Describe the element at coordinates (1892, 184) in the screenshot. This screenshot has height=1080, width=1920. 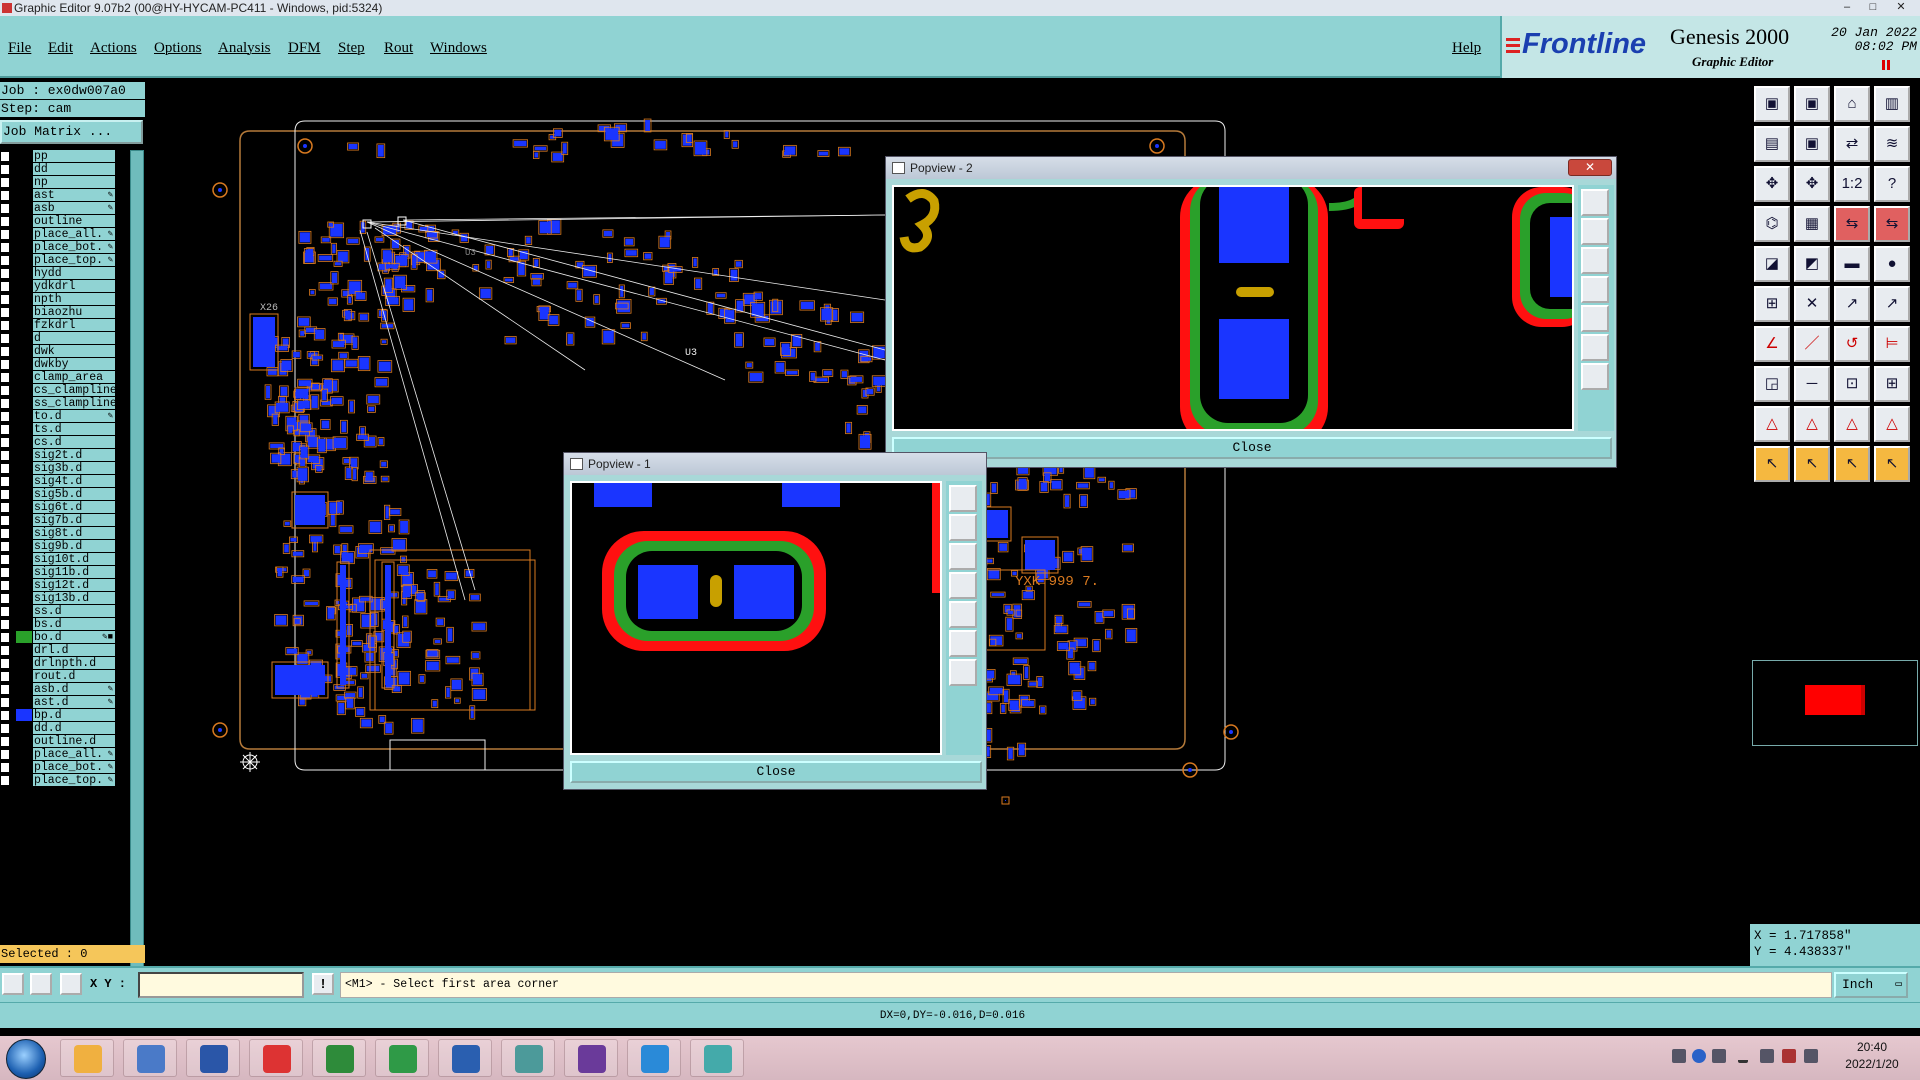
I see `toolbar-tool-icon: ?` at that location.